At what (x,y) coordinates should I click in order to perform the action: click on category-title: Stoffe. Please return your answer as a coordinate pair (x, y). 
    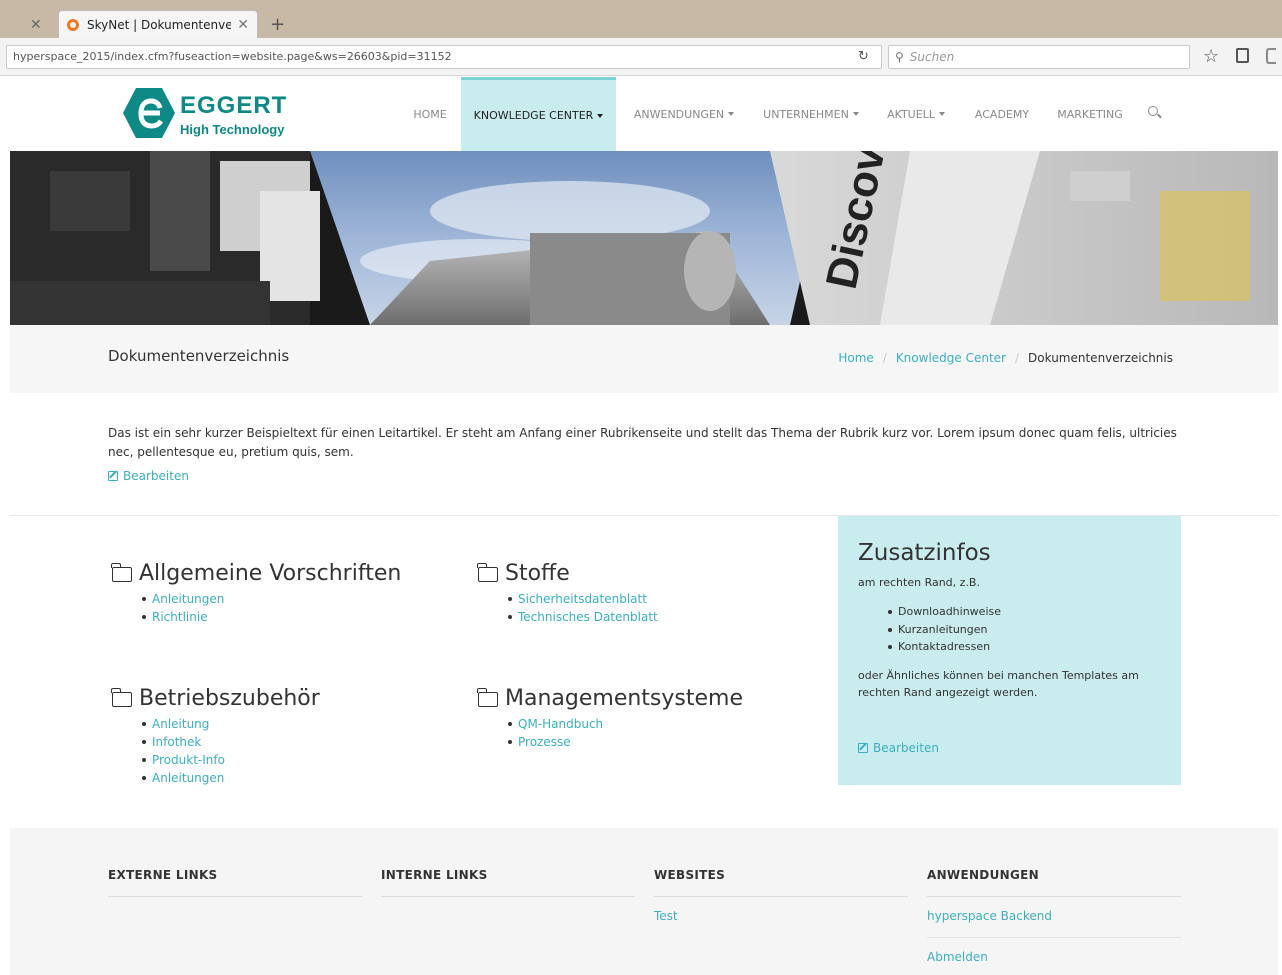
    Looking at the image, I should click on (537, 573).